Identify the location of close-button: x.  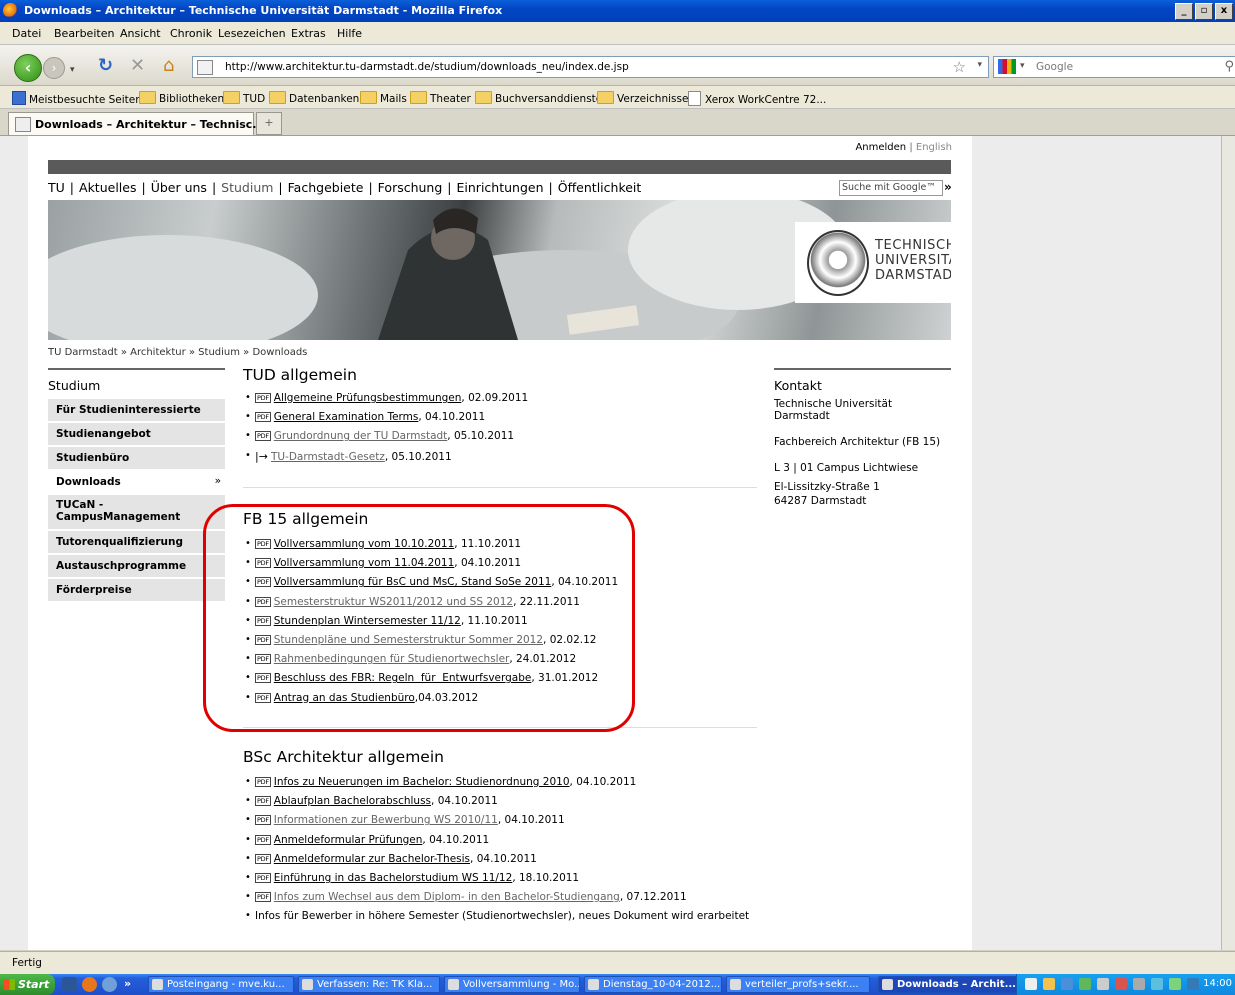
(1224, 11).